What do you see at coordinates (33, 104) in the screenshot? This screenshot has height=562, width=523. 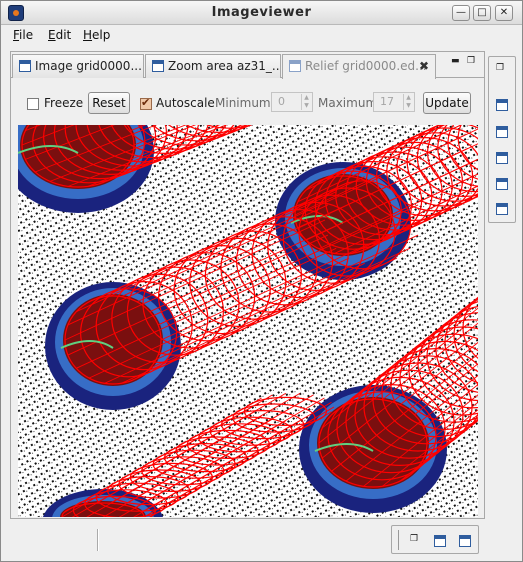 I see `freeze-checkbox` at bounding box center [33, 104].